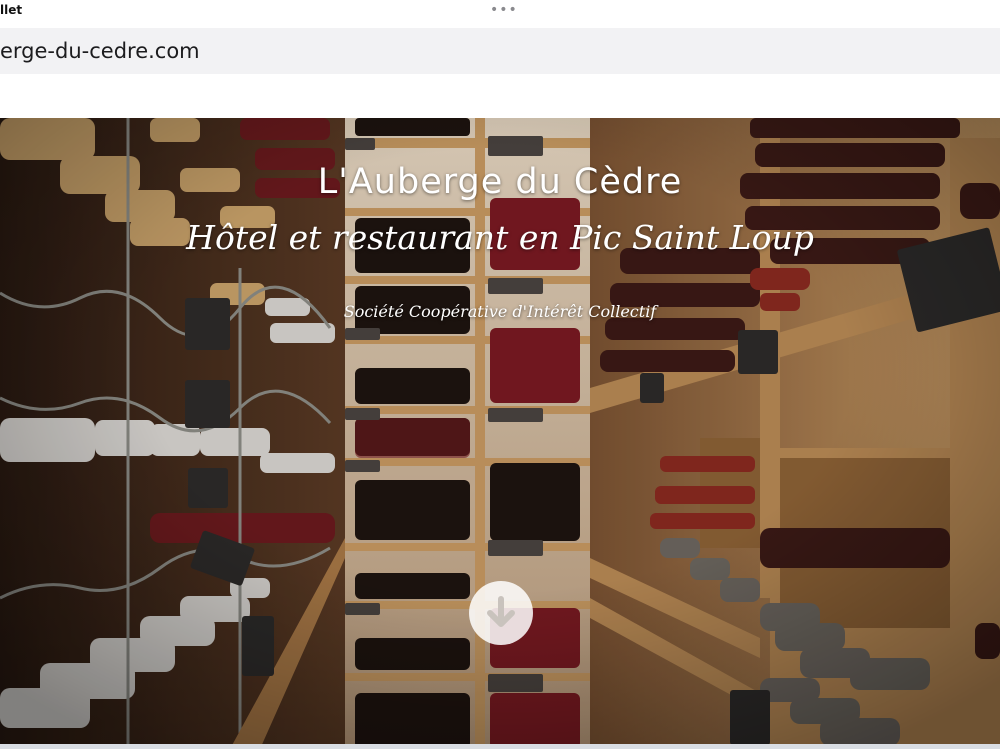  Describe the element at coordinates (500, 237) in the screenshot. I see `hero-subtitle: Hôtel et restaurant en Pic Saint Loup` at that location.